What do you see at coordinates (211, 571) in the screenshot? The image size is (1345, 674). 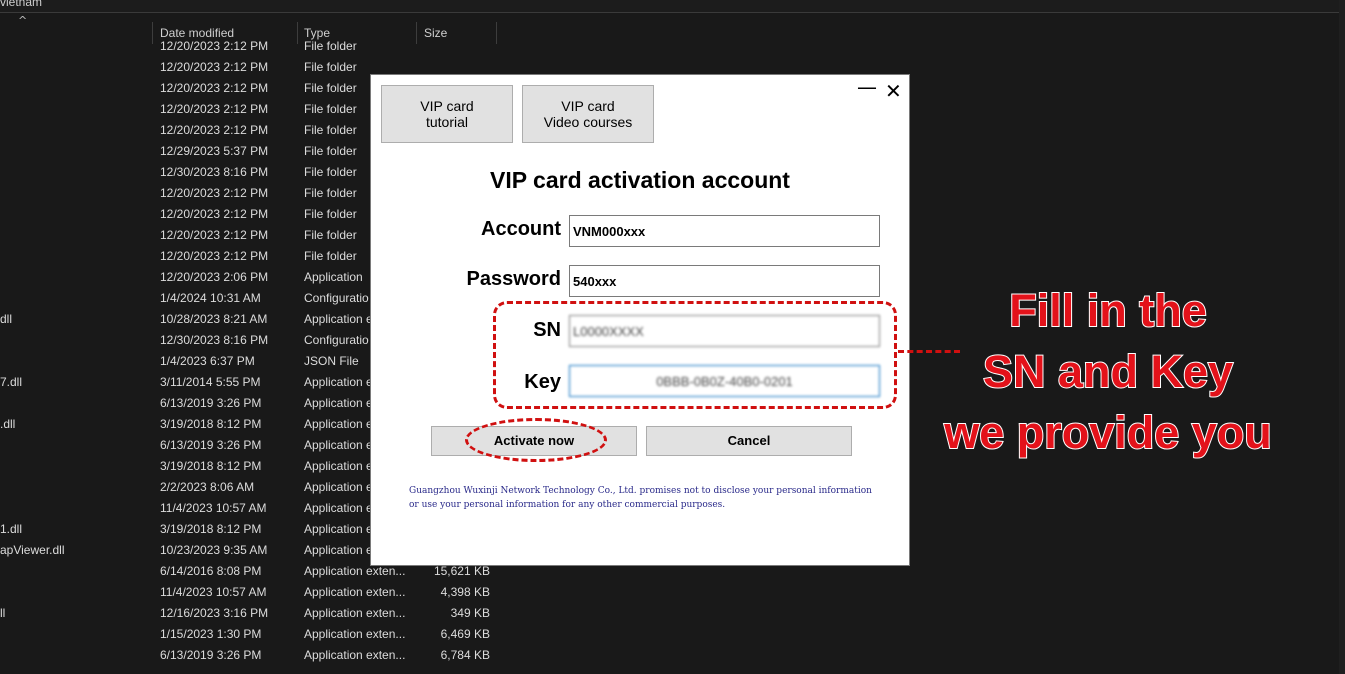 I see `file-date-modified: 6/14/2016 8:08 PM` at bounding box center [211, 571].